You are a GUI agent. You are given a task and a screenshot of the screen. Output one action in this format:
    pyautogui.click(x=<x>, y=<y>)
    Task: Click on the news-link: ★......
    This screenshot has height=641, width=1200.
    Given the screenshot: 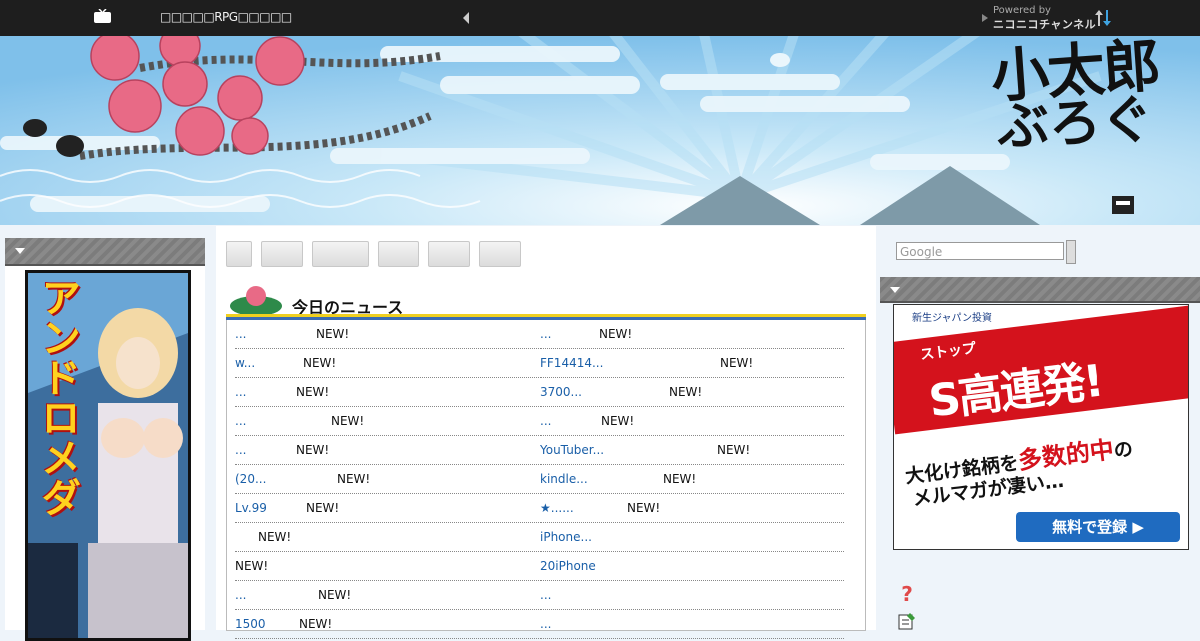 What is the action you would take?
    pyautogui.click(x=557, y=508)
    